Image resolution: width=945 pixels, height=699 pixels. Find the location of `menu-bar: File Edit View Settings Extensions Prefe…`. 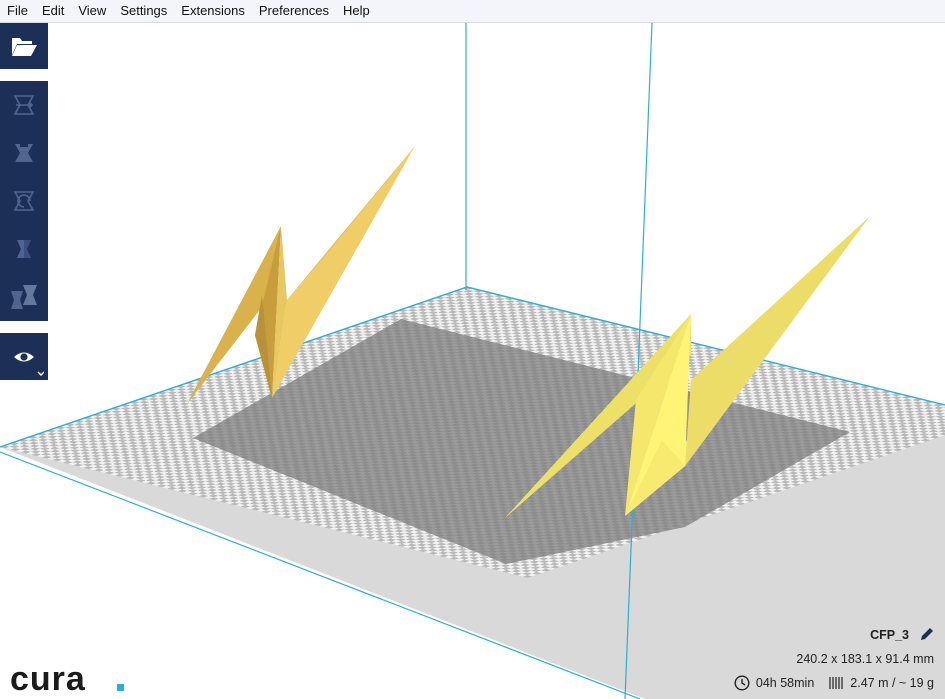

menu-bar: File Edit View Settings Extensions Prefe… is located at coordinates (472, 11).